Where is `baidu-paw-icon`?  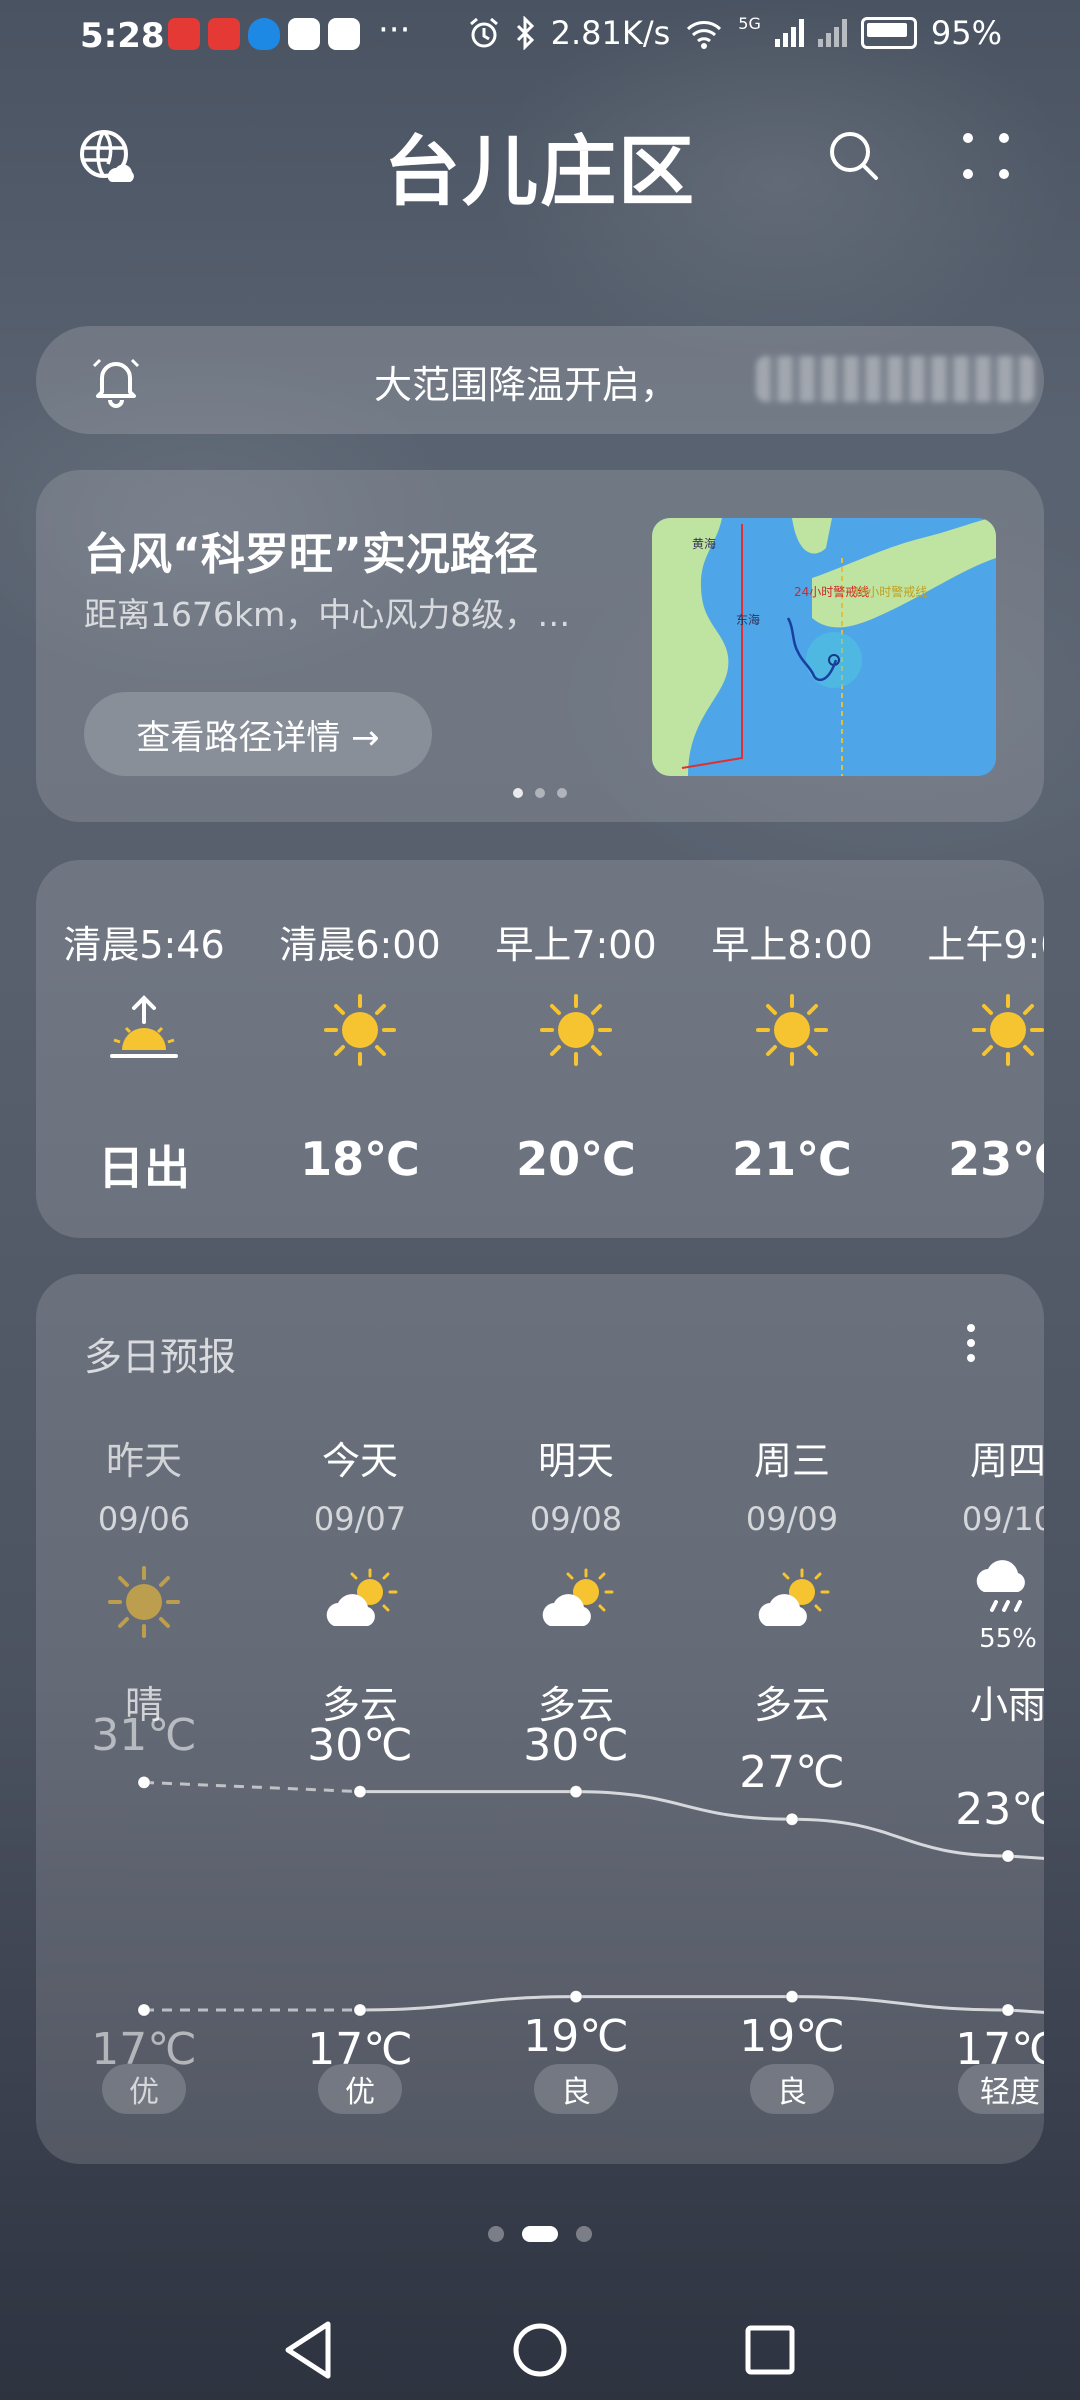 baidu-paw-icon is located at coordinates (304, 34).